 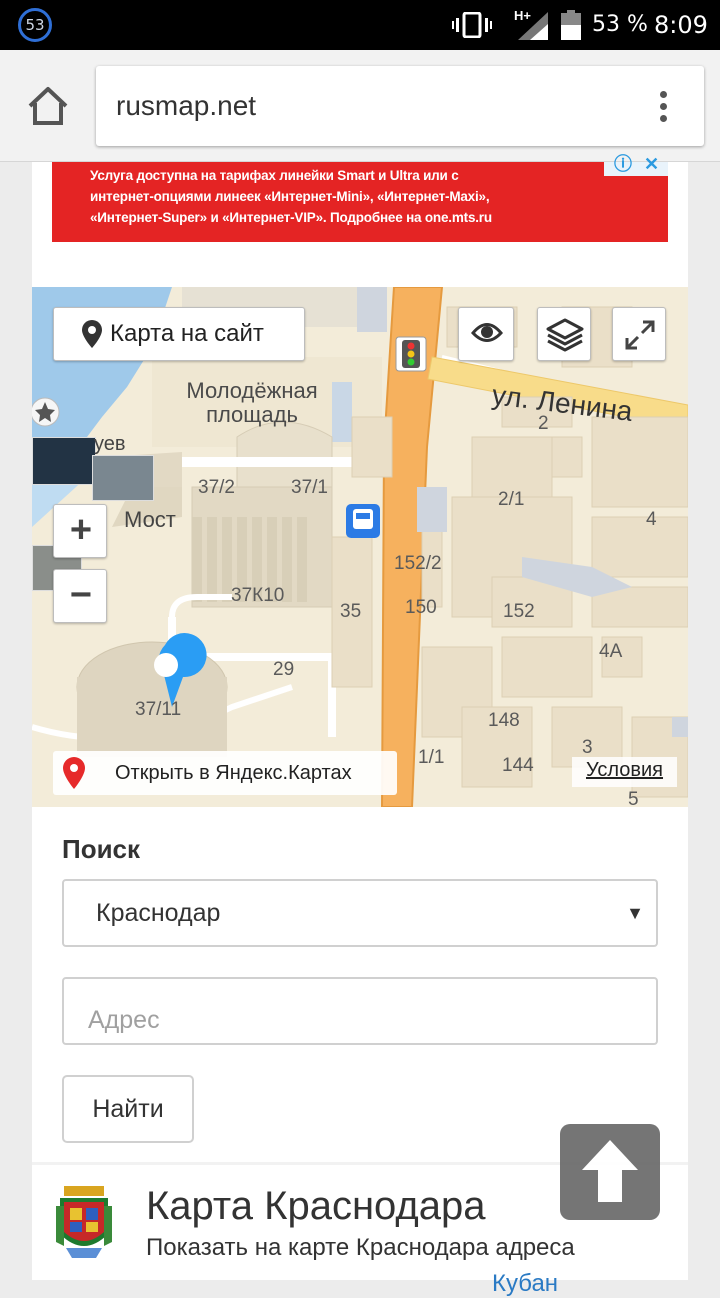 I want to click on scroll-to-top-button, so click(x=610, y=1172).